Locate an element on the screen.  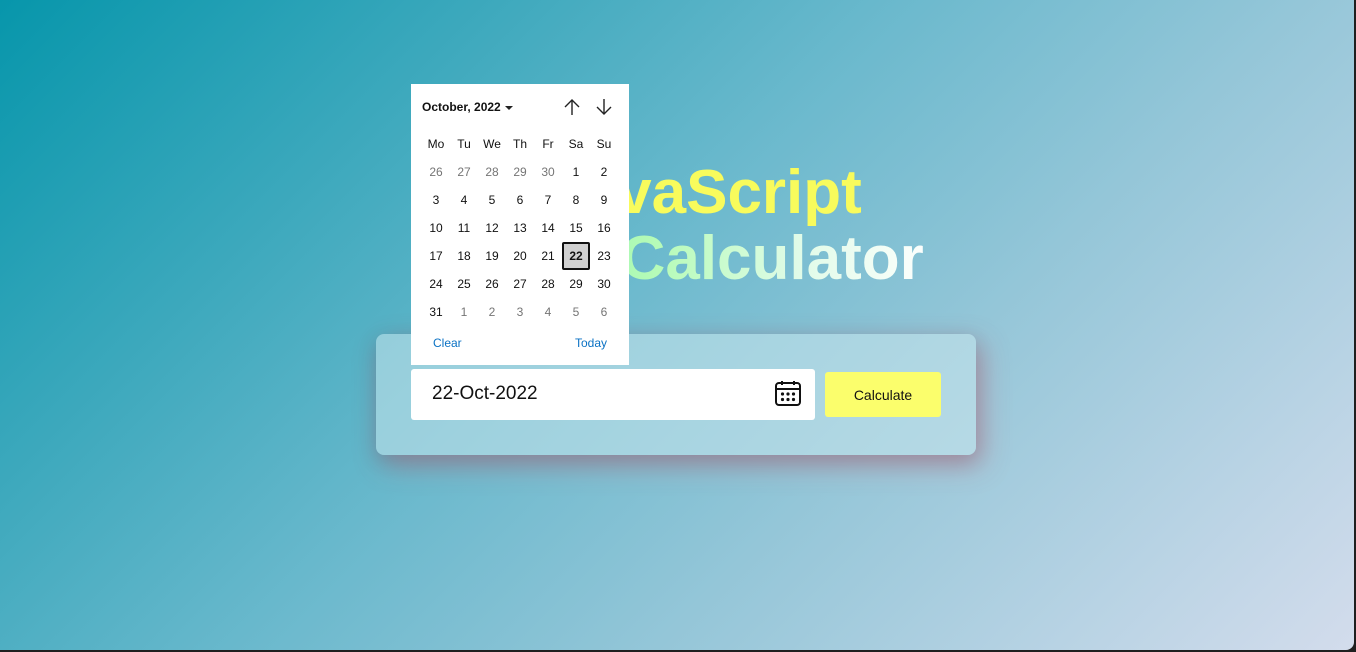
calculate-button: Calculate is located at coordinates (883, 394).